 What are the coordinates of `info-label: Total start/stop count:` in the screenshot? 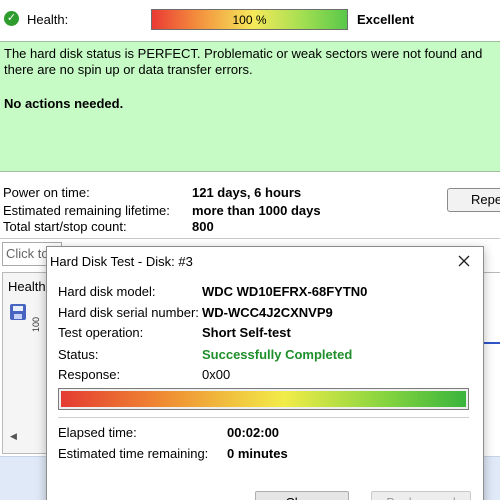 It's located at (65, 226).